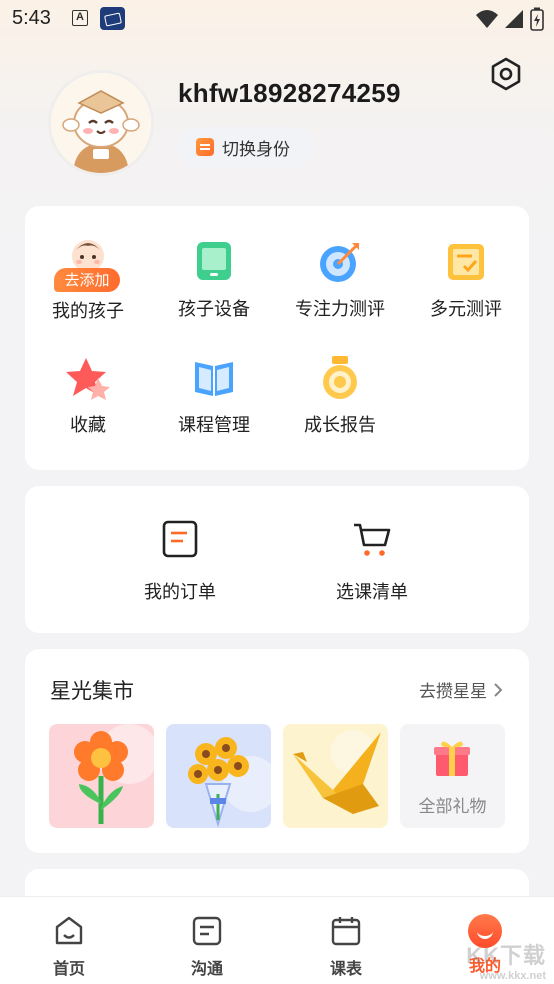 The width and height of the screenshot is (554, 984). I want to click on feature-label: 孩子设备, so click(214, 309).